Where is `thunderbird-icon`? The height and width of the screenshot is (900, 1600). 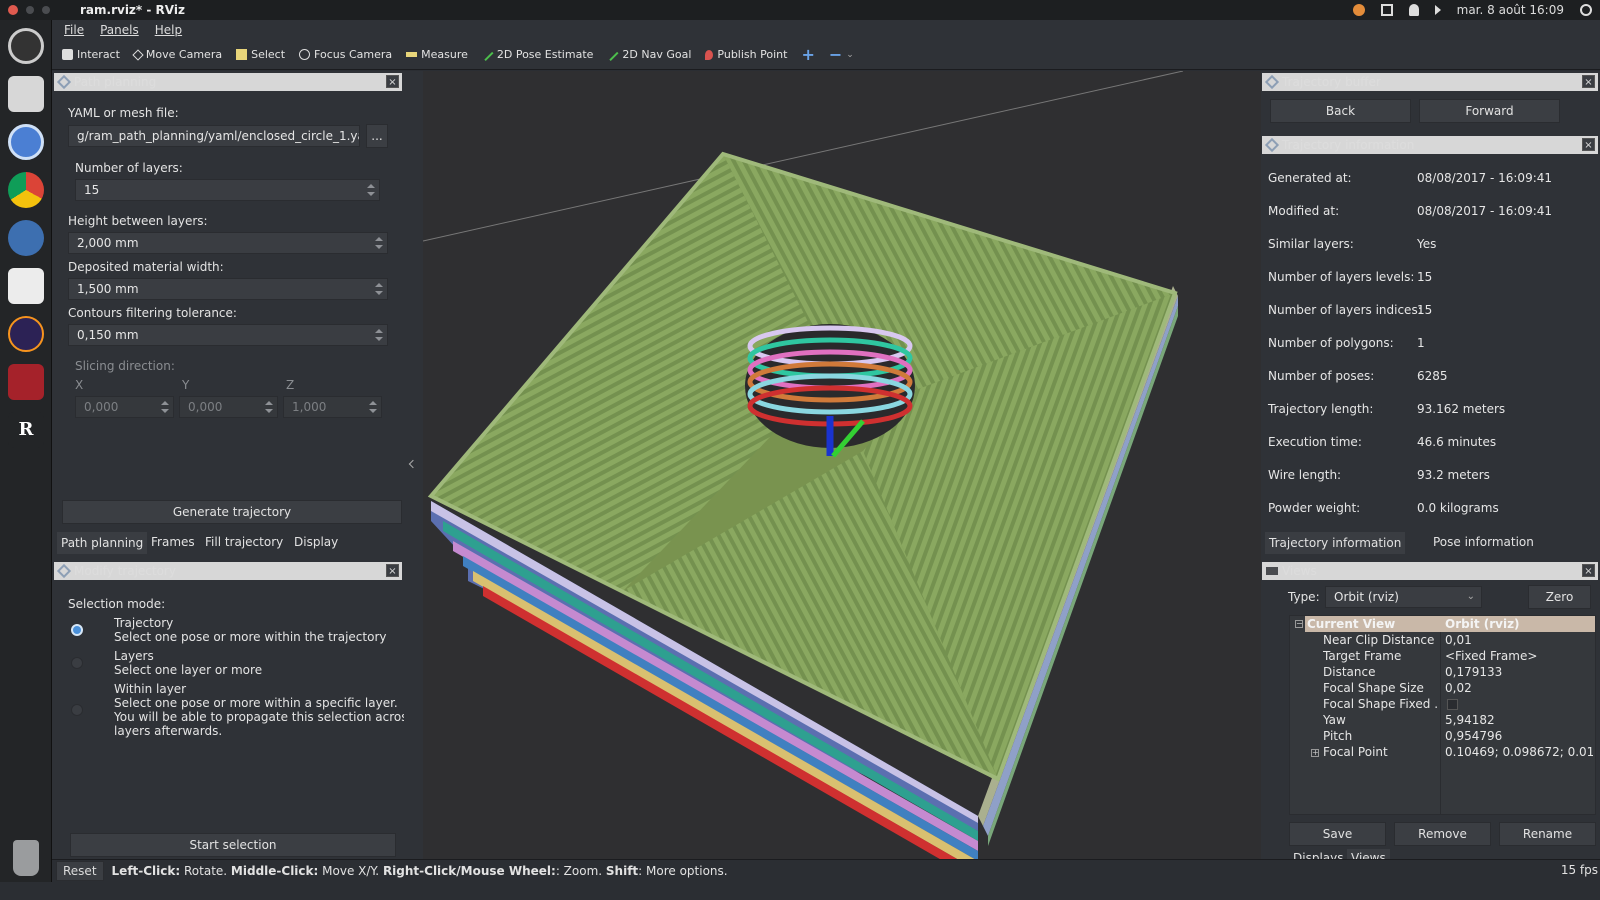 thunderbird-icon is located at coordinates (26, 238).